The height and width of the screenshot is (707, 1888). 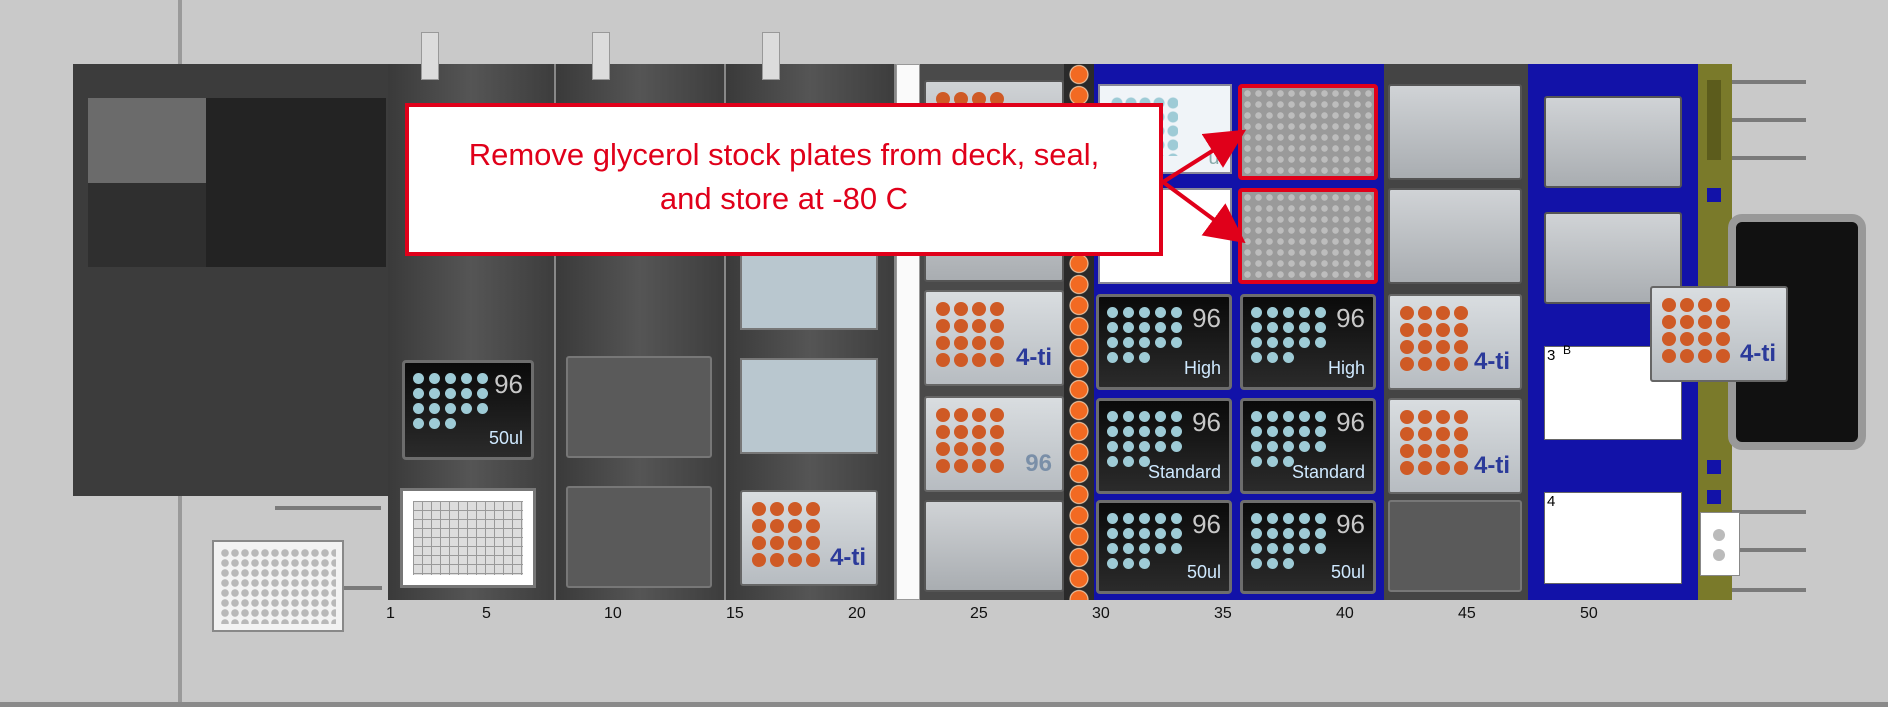 I want to click on callout-arrows, so click(x=1204, y=186).